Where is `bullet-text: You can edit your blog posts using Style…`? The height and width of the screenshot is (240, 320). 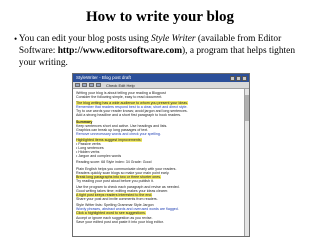 bullet-text: You can edit your blog posts using Style… is located at coordinates (164, 51).